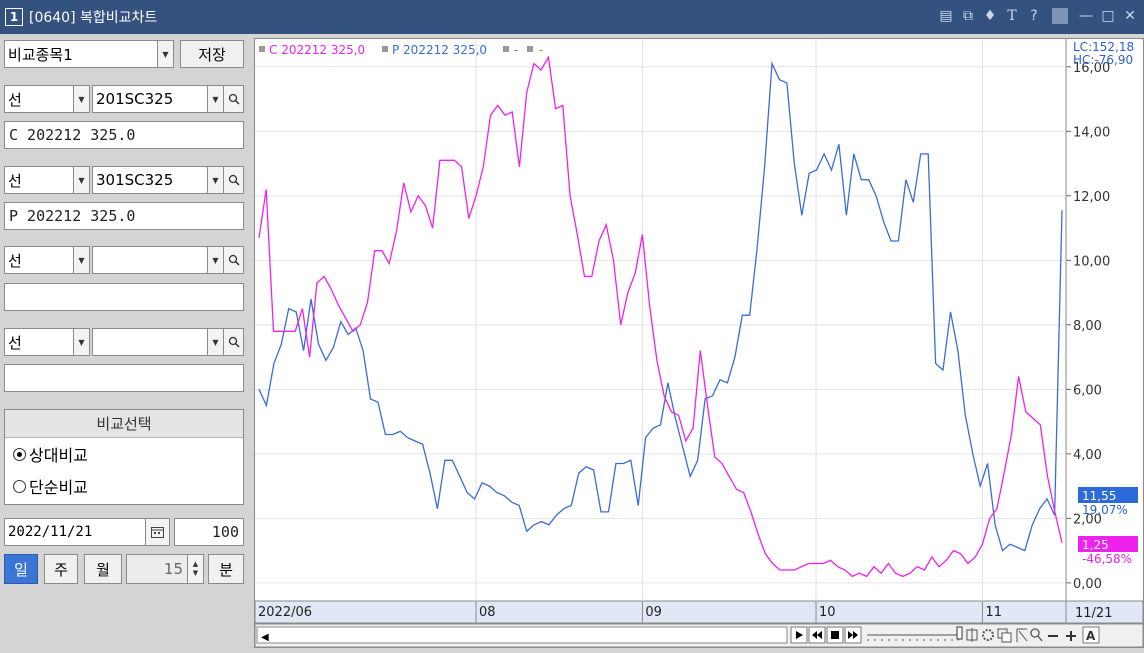  Describe the element at coordinates (1034, 16) in the screenshot. I see `help-icon: ?` at that location.